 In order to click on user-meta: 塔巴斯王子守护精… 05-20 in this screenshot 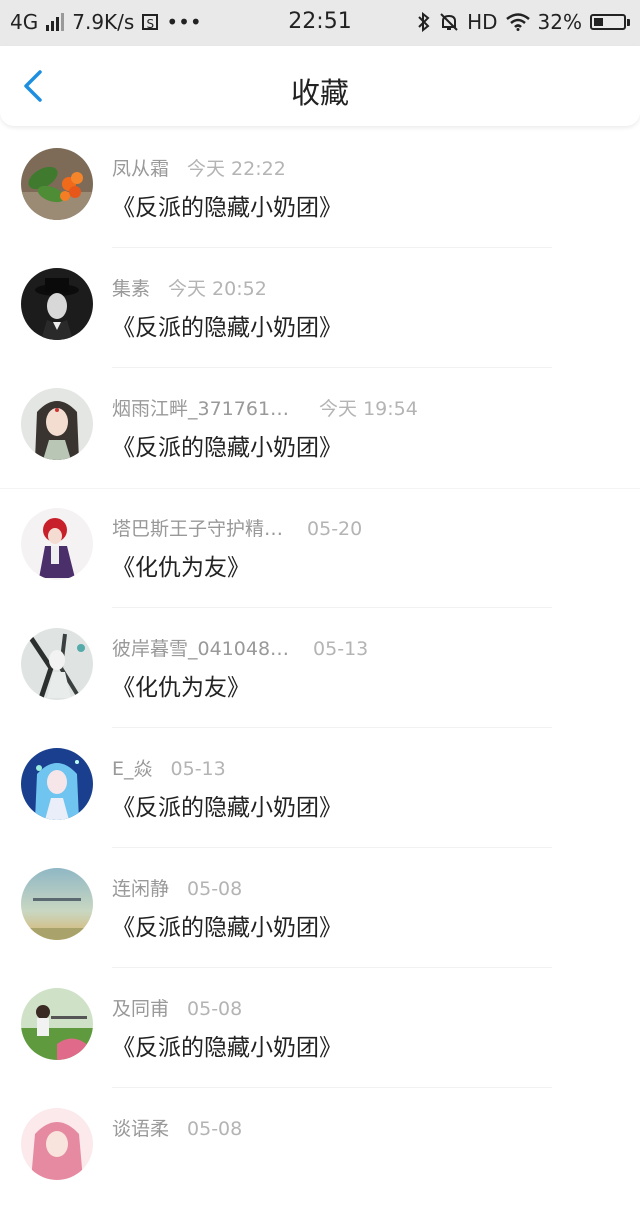, I will do `click(237, 527)`.